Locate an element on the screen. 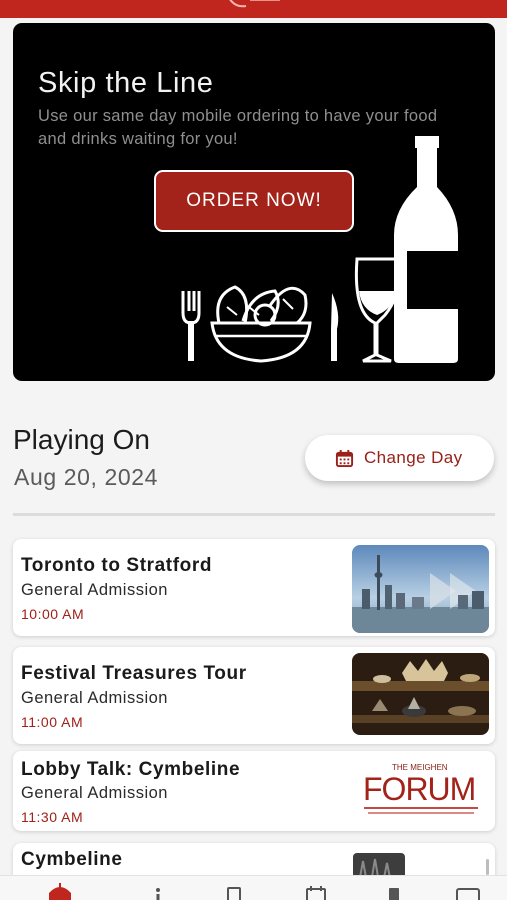  event-thumbnail-forum-logo: THE MEIGHEN FORUM is located at coordinates (420, 791).